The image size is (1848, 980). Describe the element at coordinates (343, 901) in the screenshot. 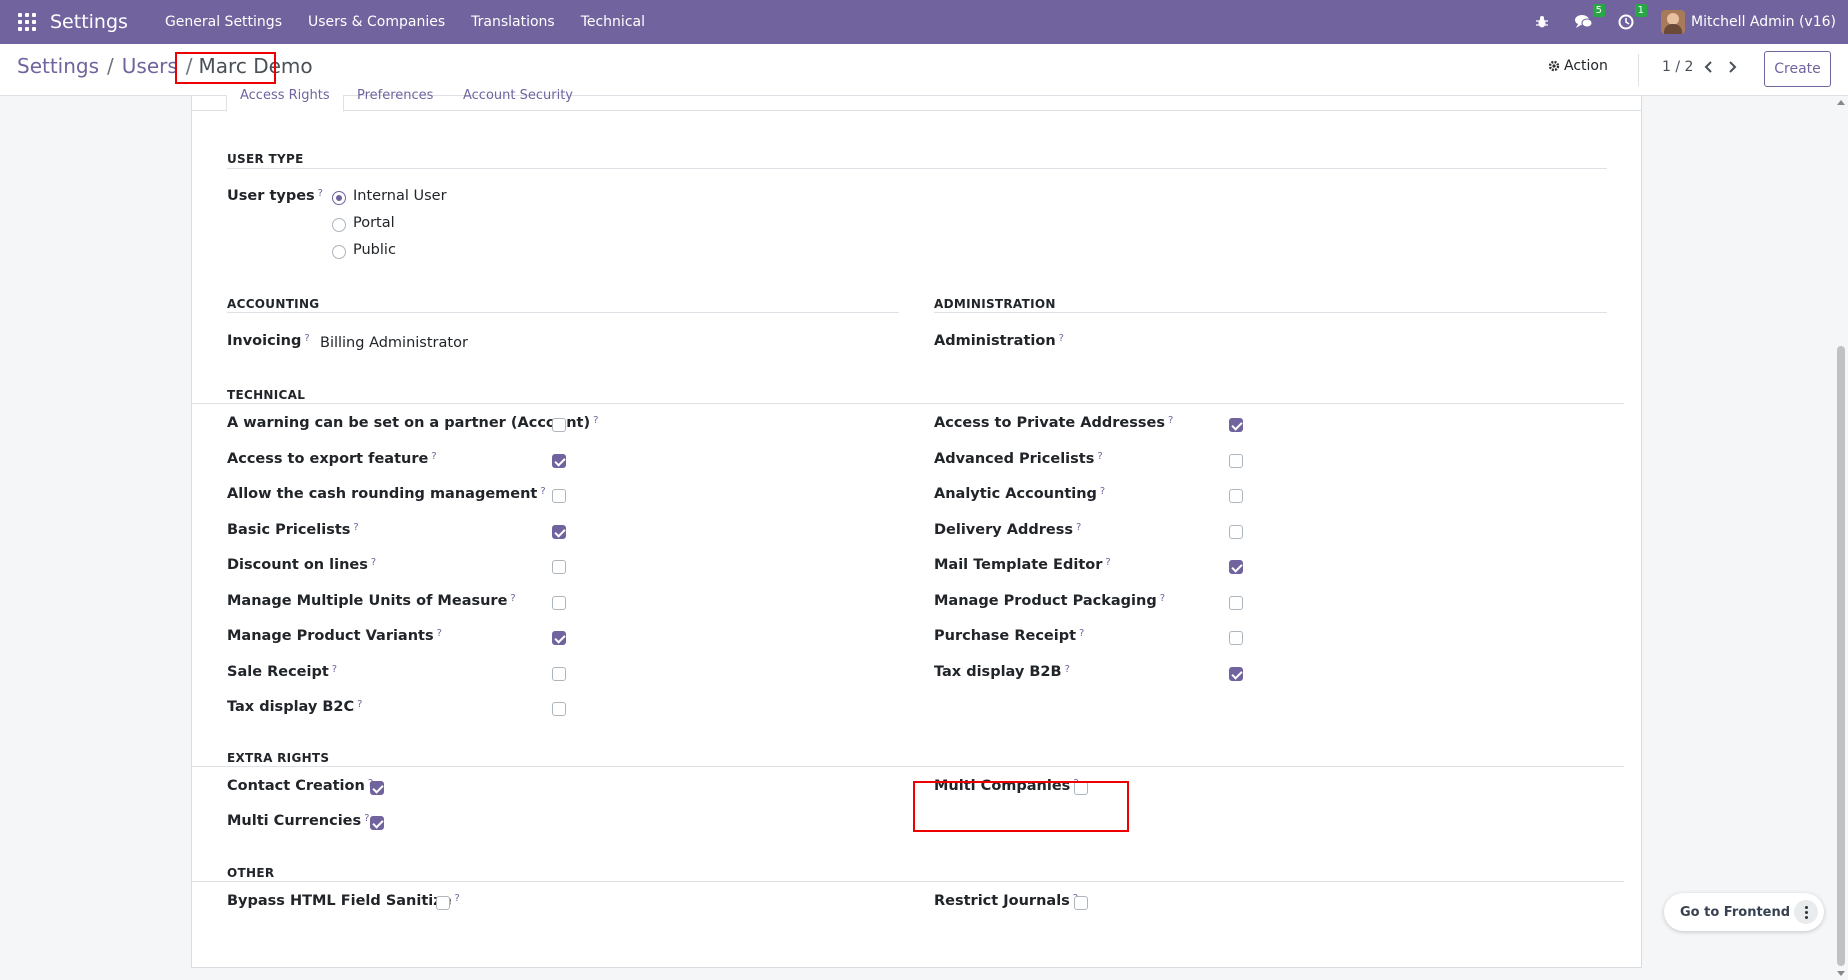

I see `field-label-bypass-html-sanitize: Bypass HTML Field Sanitize?` at that location.